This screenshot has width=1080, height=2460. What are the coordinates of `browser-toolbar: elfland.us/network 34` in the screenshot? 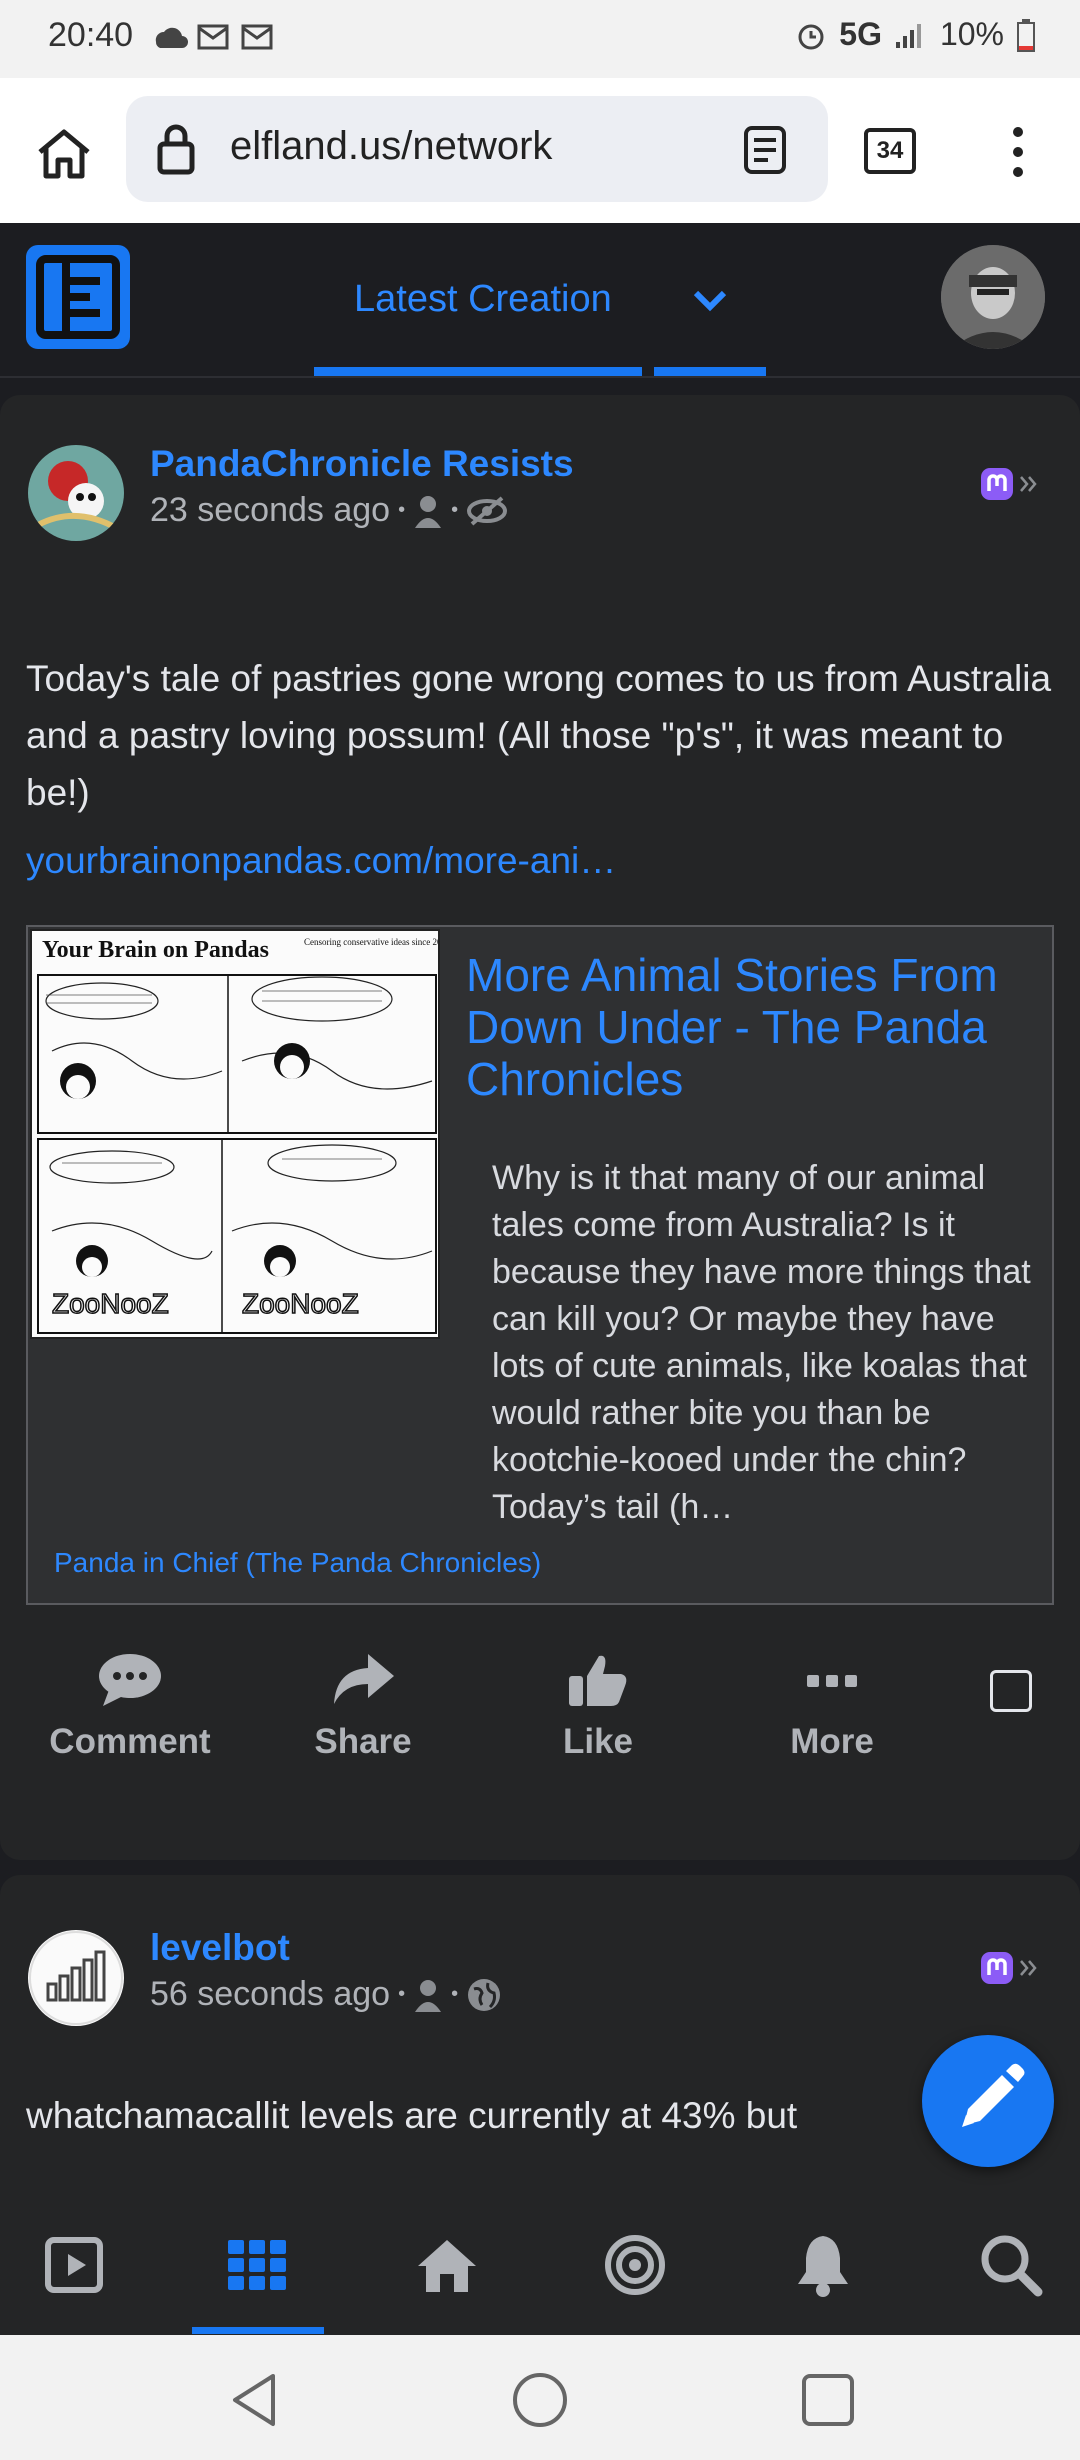 It's located at (540, 150).